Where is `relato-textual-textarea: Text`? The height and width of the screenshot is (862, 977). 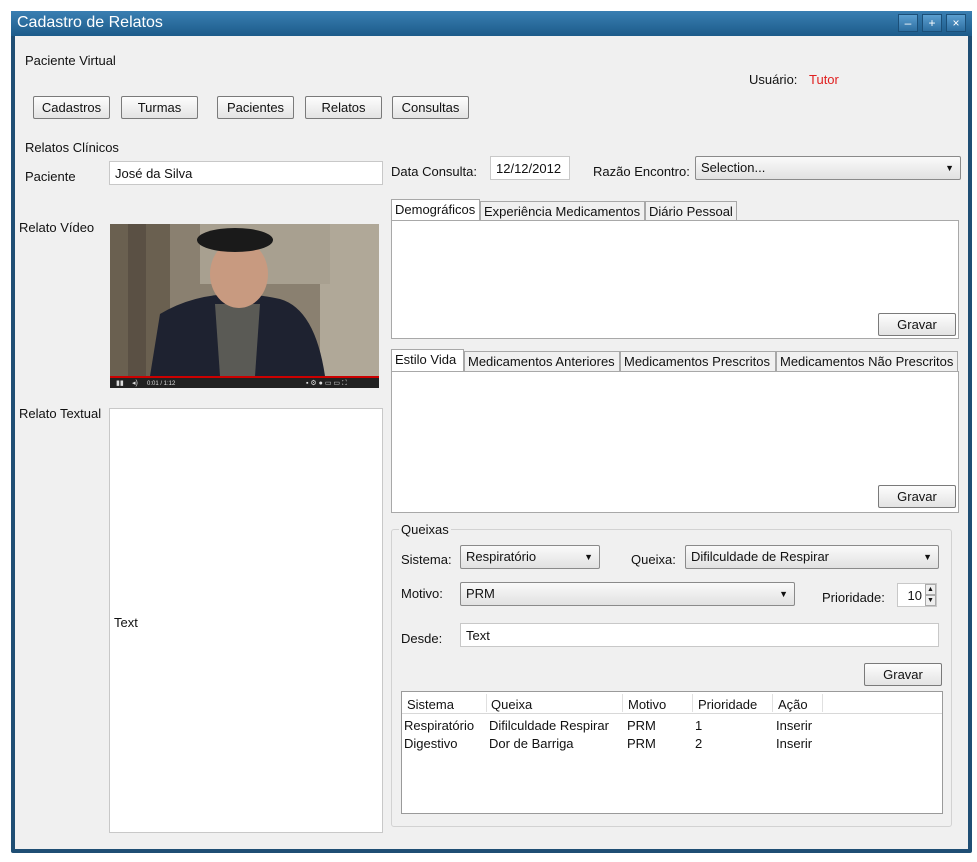
relato-textual-textarea: Text is located at coordinates (246, 620).